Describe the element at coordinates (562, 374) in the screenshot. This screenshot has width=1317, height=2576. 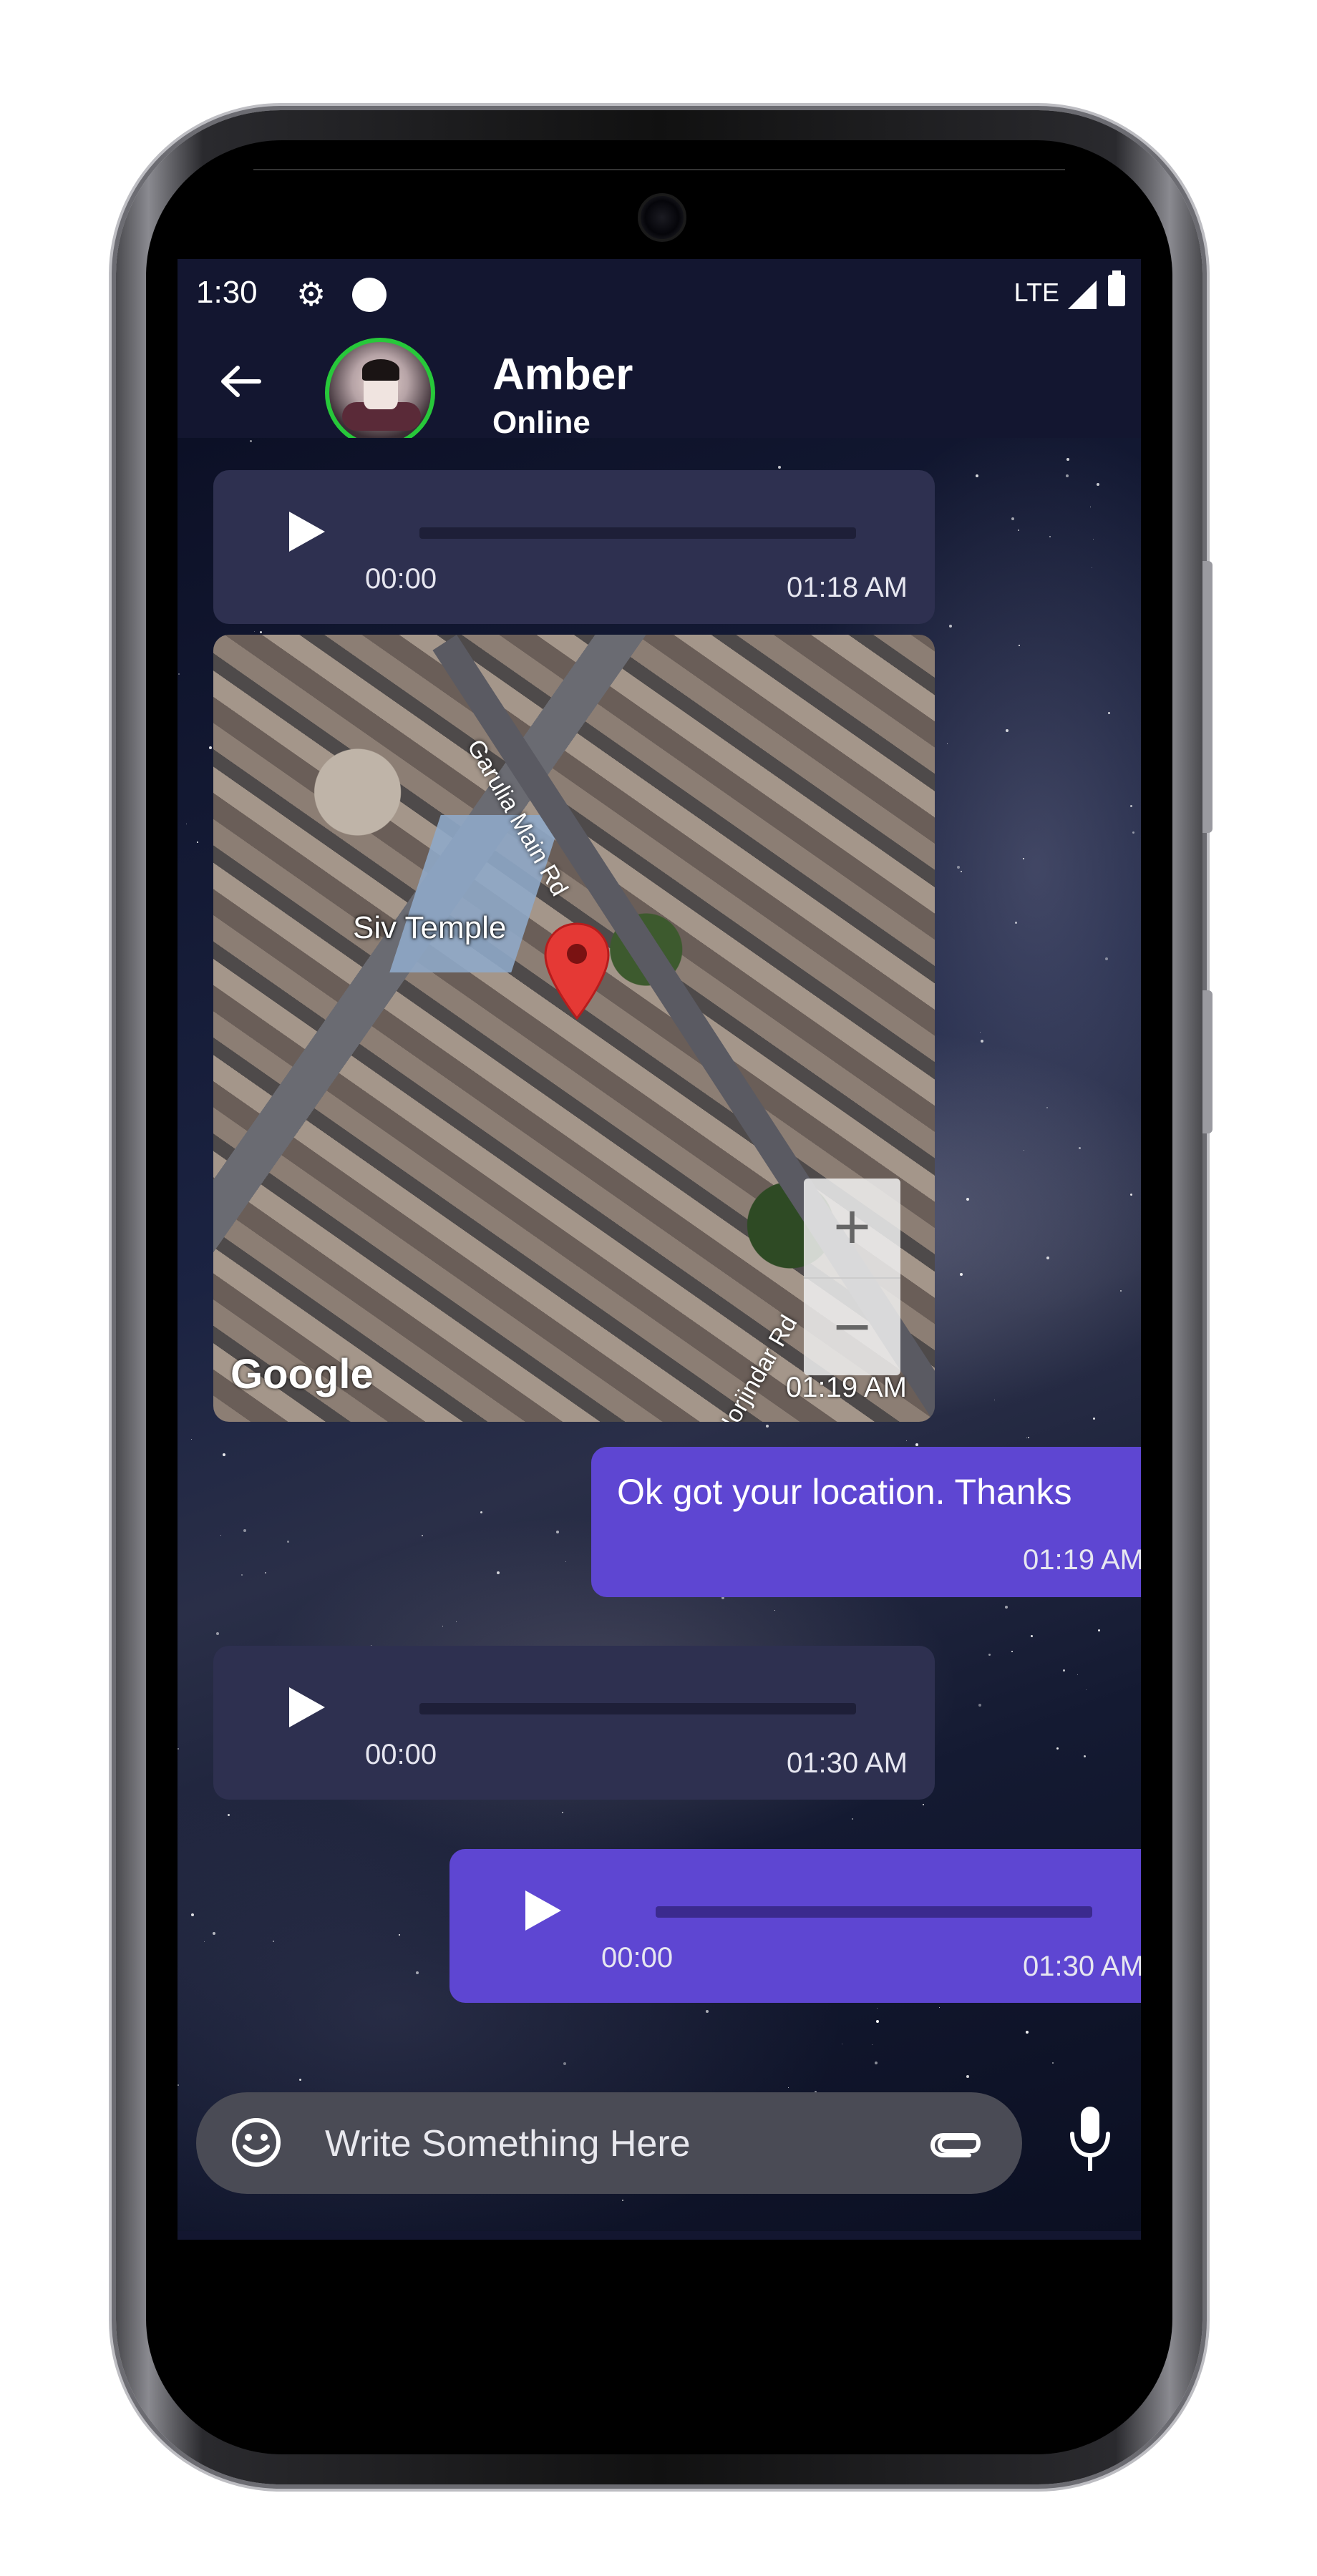
I see `contact-name: Amber` at that location.